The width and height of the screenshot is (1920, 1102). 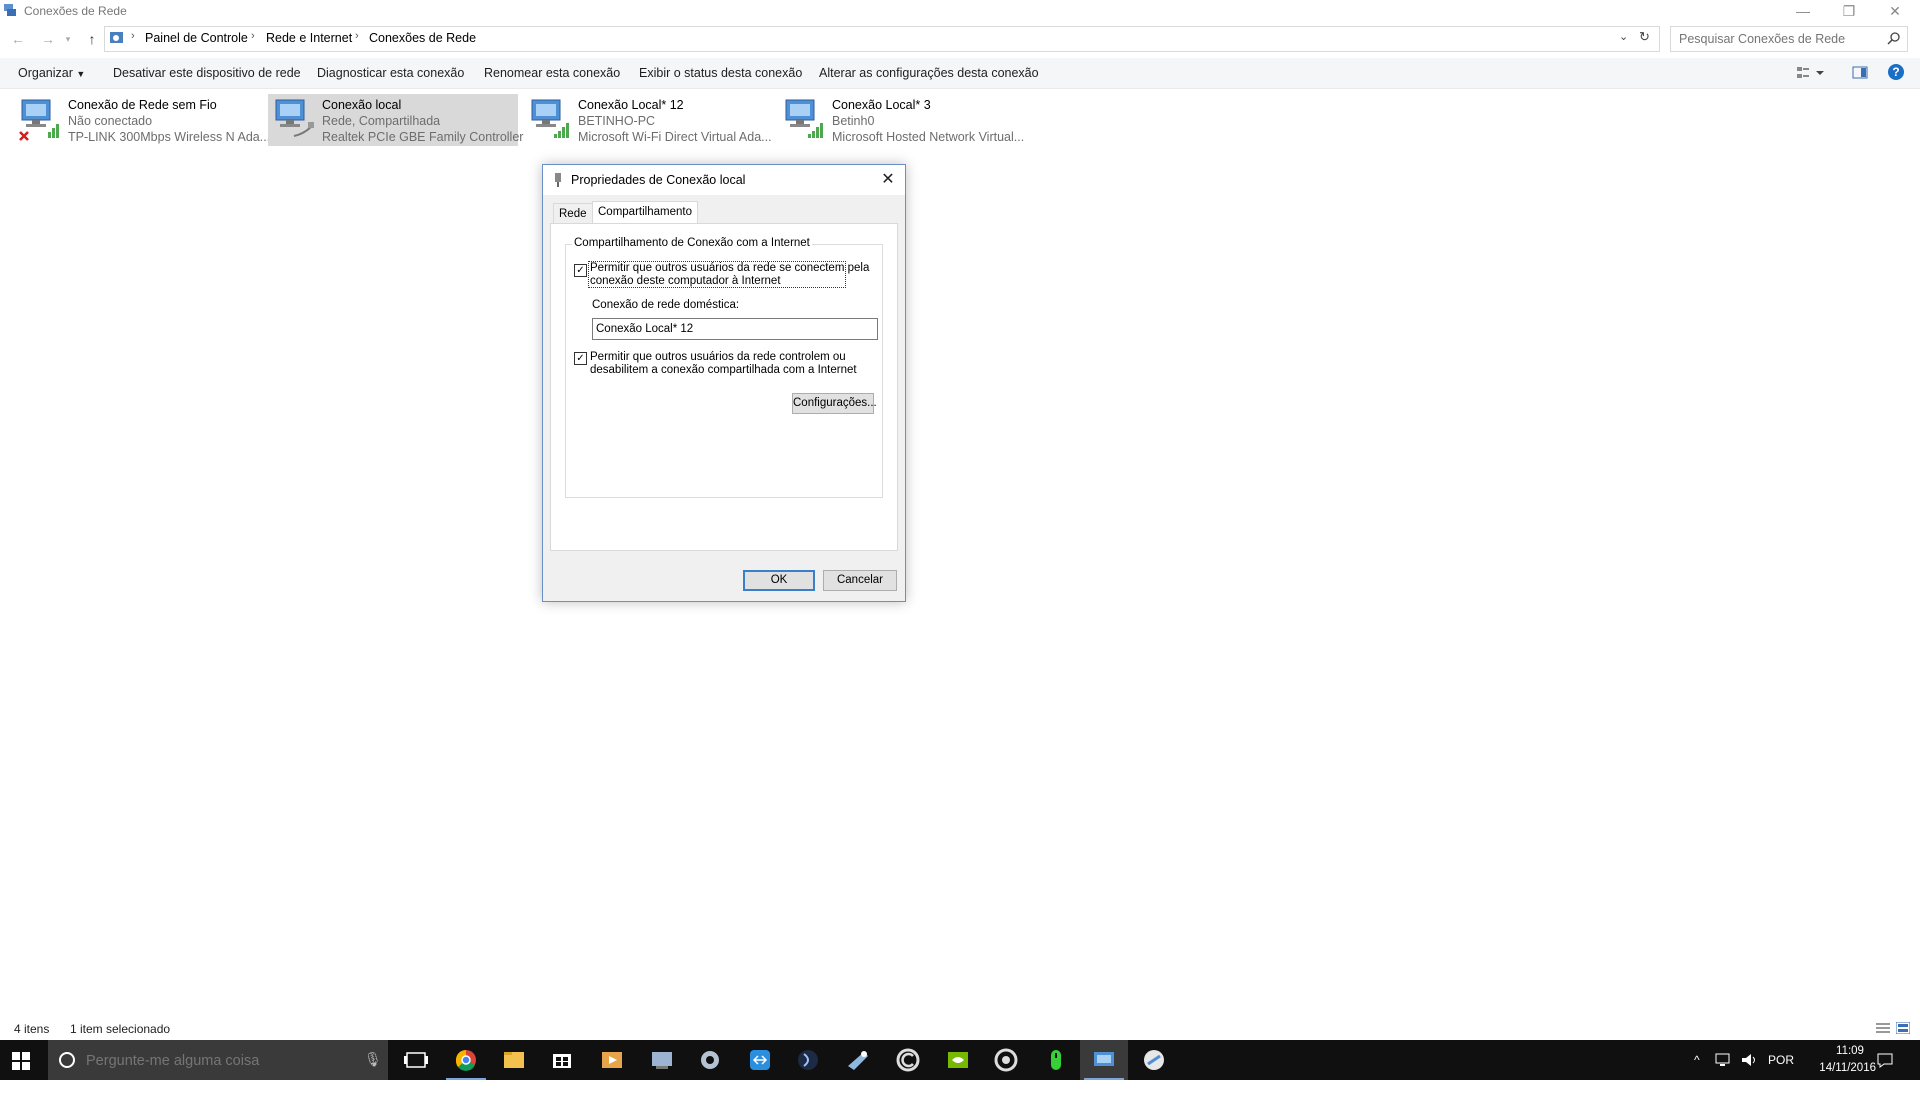 What do you see at coordinates (1644, 37) in the screenshot?
I see `refresh-icon: ↻` at bounding box center [1644, 37].